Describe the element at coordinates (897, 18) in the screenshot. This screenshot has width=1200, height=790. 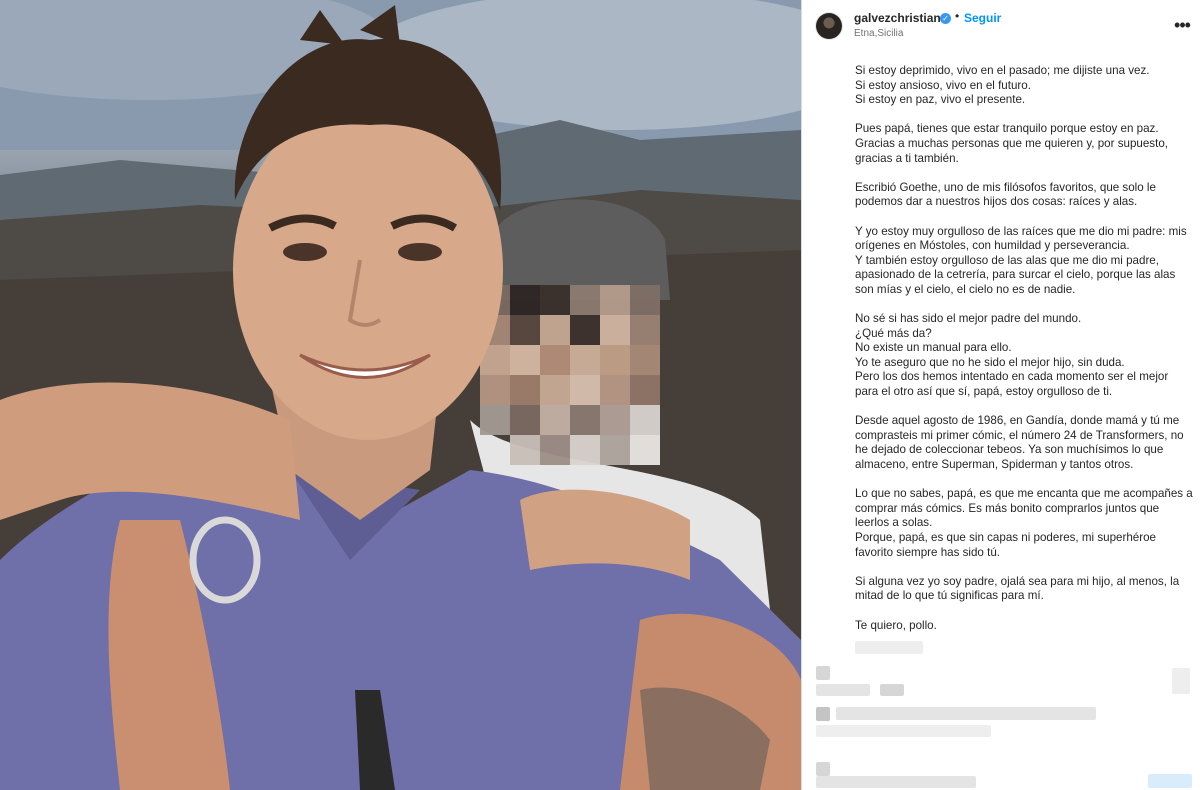
I see `username-link: galvezchristian` at that location.